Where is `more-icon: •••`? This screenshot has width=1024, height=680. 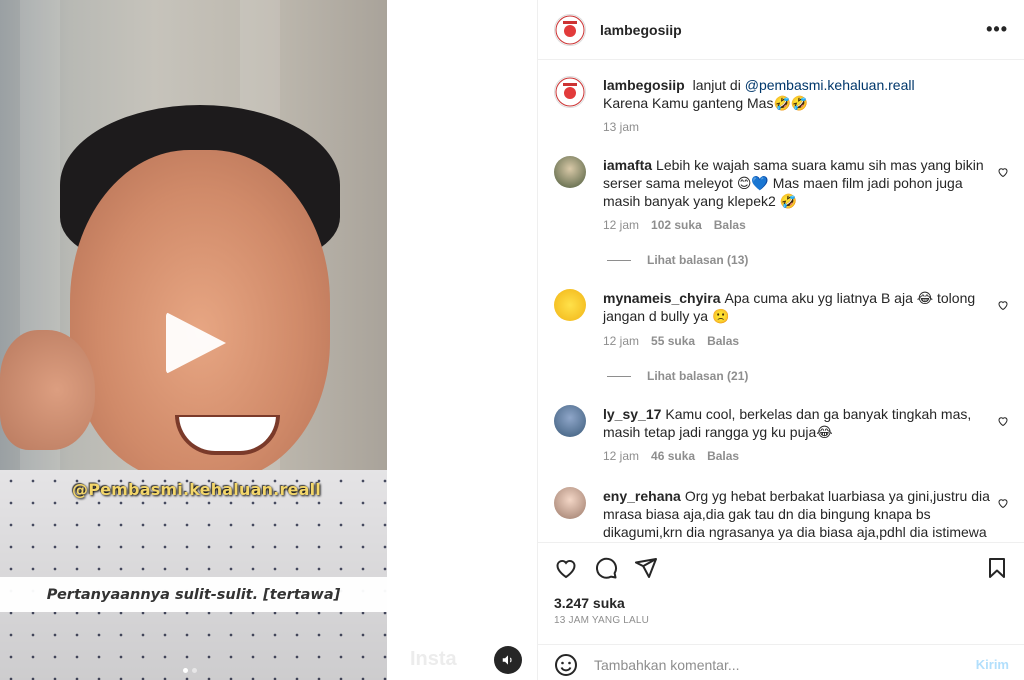
more-icon: ••• is located at coordinates (997, 29).